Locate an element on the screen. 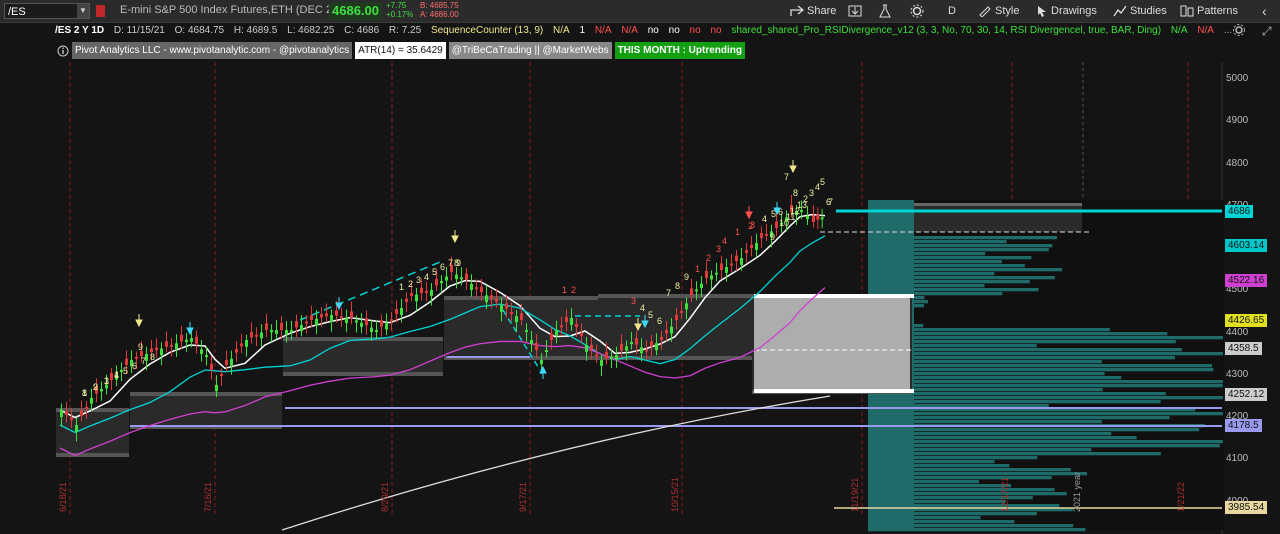 Image resolution: width=1280 pixels, height=534 pixels. sequence-count-label: 2 is located at coordinates (805, 199).